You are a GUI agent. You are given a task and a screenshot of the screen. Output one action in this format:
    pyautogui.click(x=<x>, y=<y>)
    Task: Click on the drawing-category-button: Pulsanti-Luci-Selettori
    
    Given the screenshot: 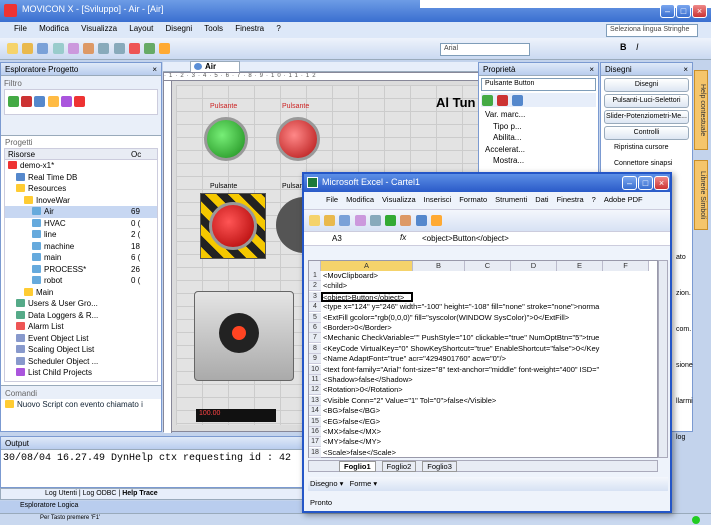 What is the action you would take?
    pyautogui.click(x=646, y=101)
    